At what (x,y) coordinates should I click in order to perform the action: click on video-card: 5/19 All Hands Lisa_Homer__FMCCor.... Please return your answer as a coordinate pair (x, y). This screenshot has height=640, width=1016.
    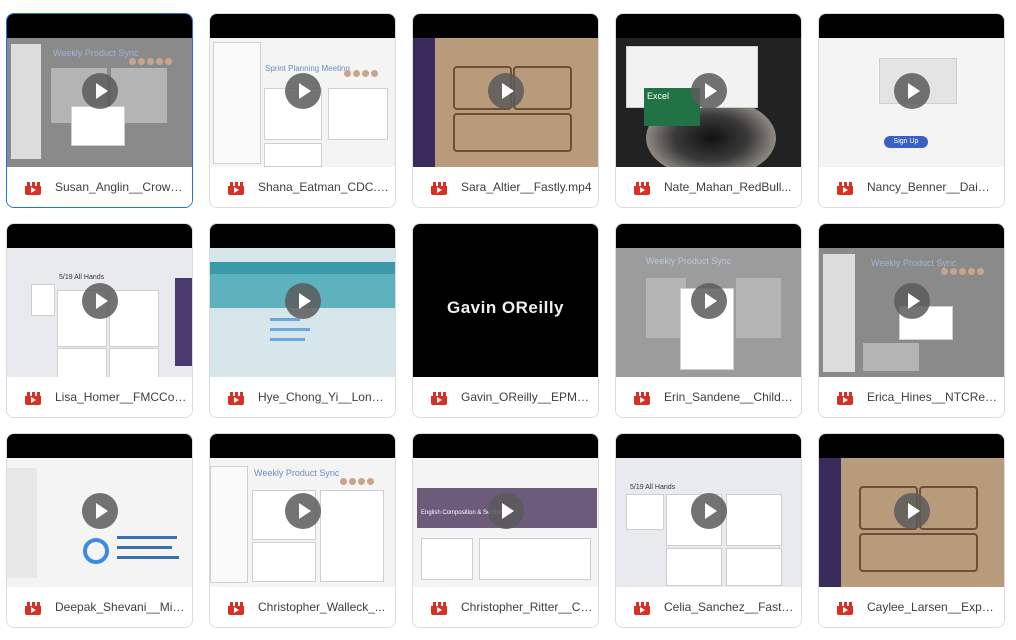
    Looking at the image, I should click on (99, 320).